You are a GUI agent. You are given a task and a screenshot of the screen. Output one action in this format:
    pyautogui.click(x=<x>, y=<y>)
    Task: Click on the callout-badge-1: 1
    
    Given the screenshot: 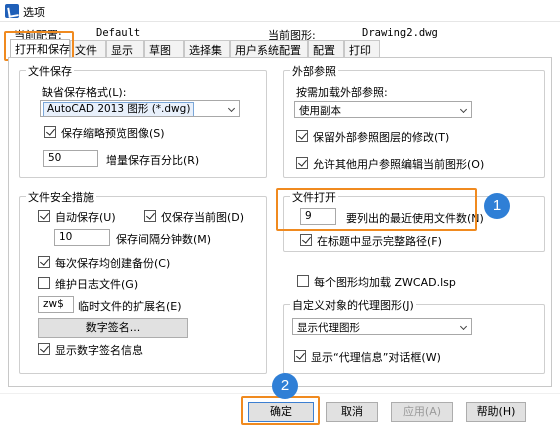 What is the action you would take?
    pyautogui.click(x=497, y=206)
    